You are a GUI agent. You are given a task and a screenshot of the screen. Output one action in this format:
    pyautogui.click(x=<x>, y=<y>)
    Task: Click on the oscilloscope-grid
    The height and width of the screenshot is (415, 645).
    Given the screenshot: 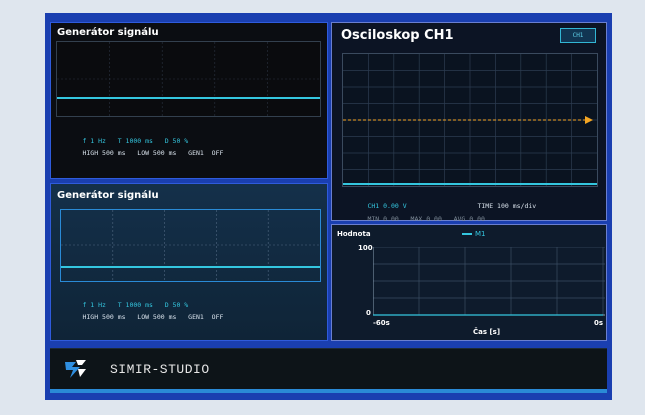 What is the action you would take?
    pyautogui.click(x=470, y=120)
    